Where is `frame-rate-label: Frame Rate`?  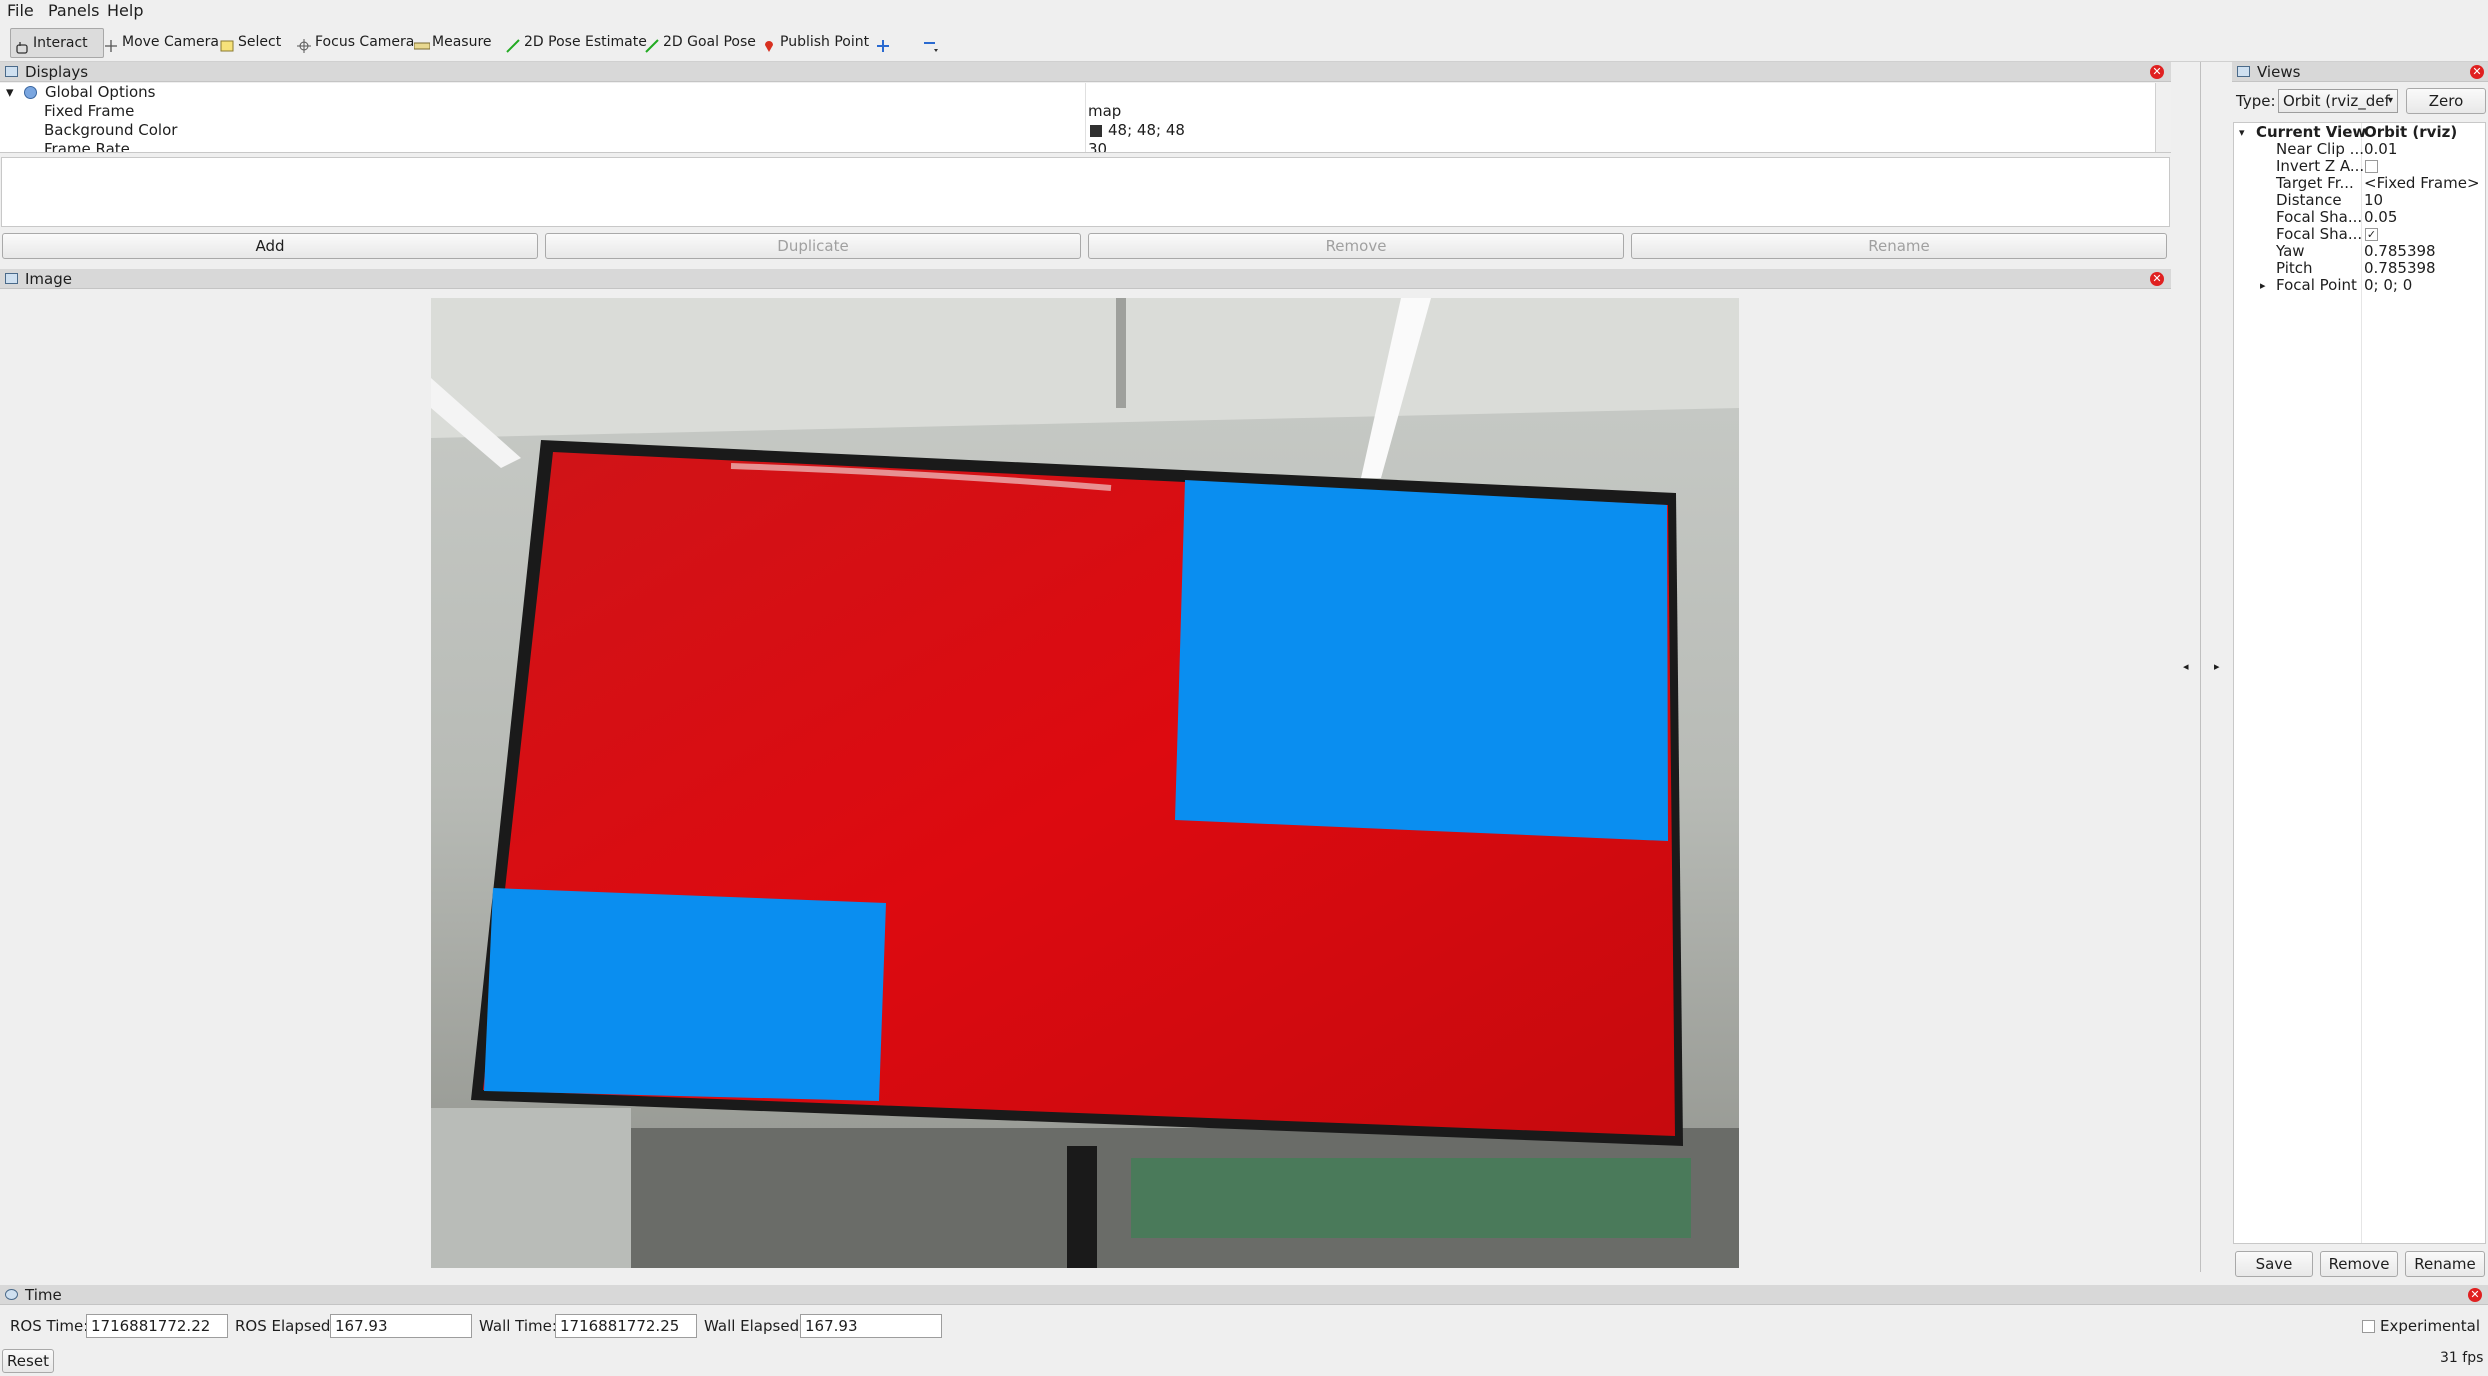
frame-rate-label: Frame Rate is located at coordinates (87, 146).